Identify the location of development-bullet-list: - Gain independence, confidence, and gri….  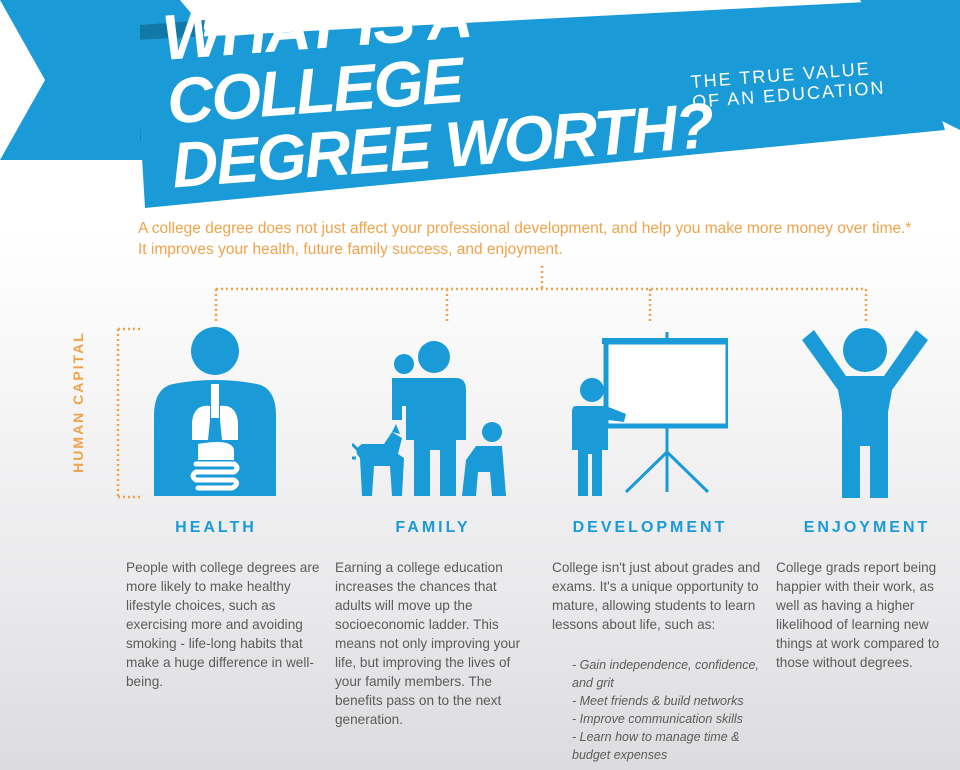
(667, 710).